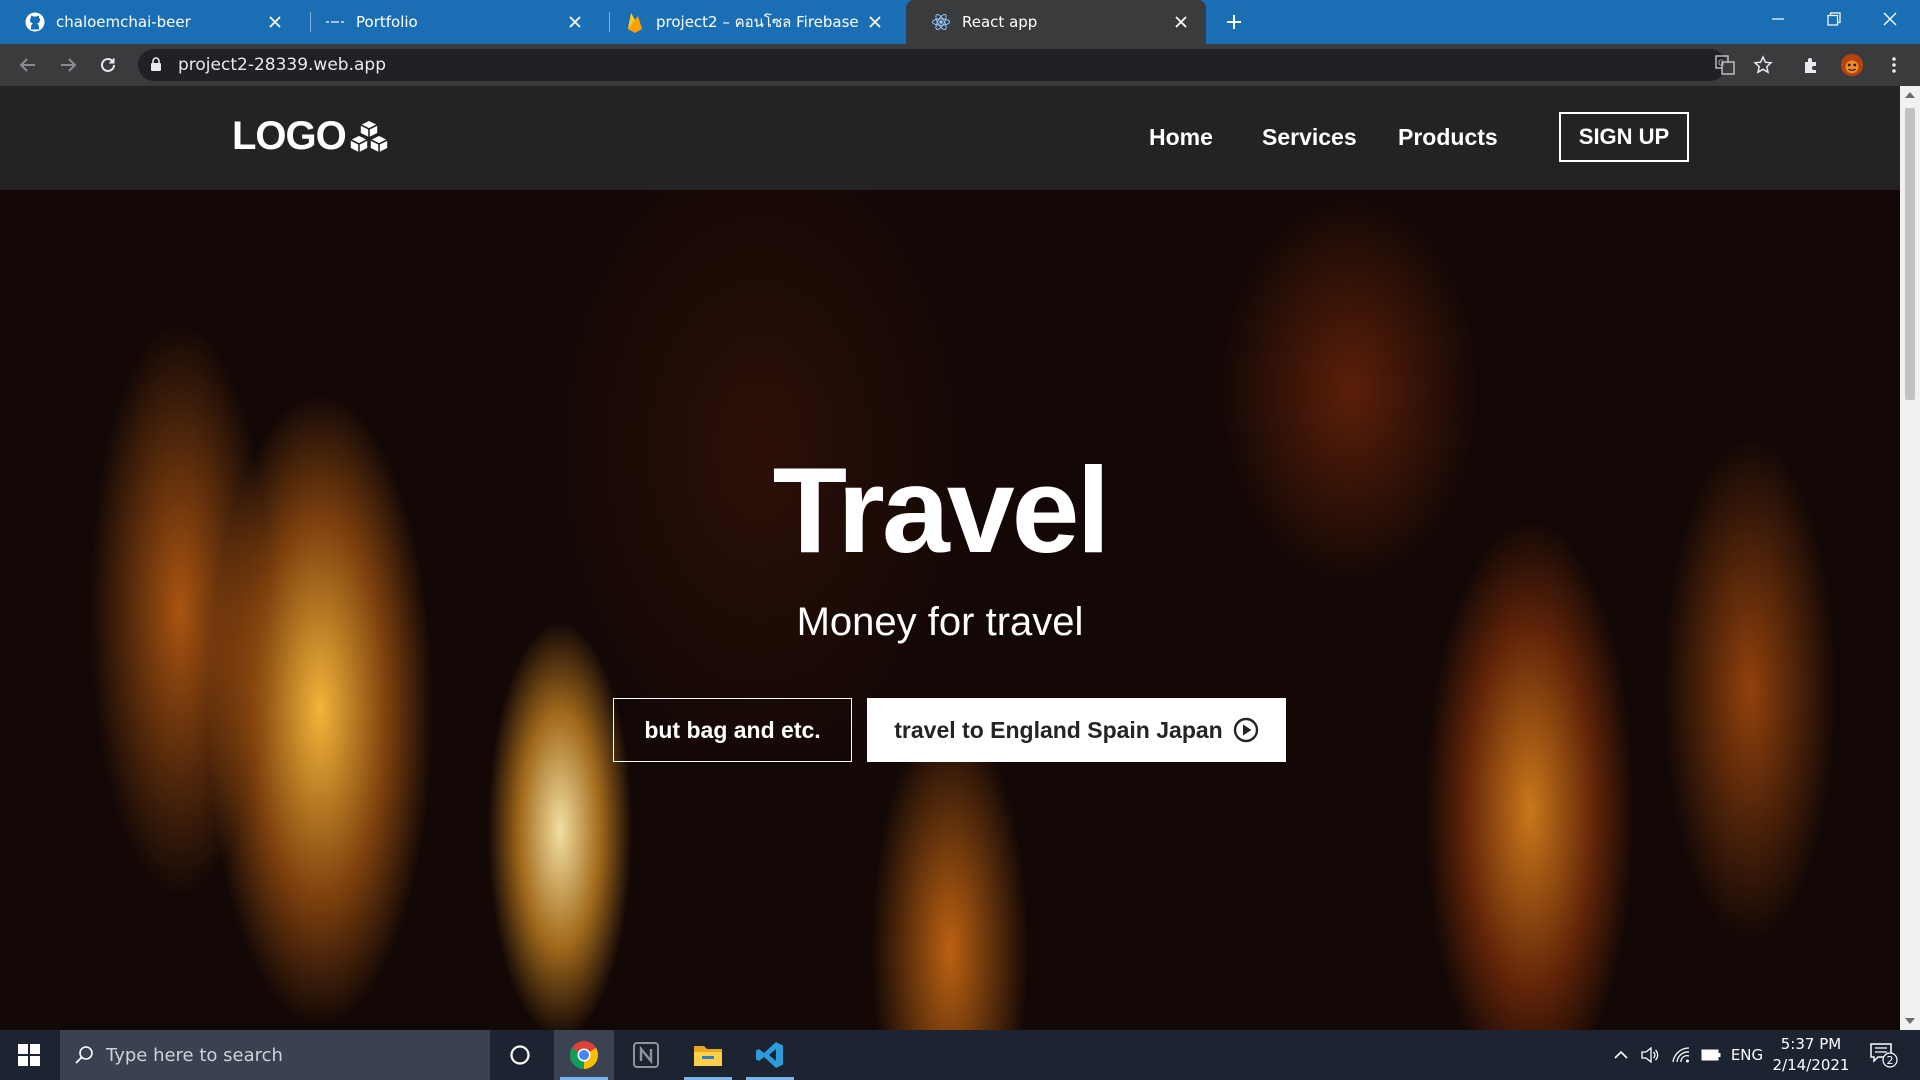 Image resolution: width=1920 pixels, height=1080 pixels. What do you see at coordinates (1812, 65) in the screenshot?
I see `extensions-icon` at bounding box center [1812, 65].